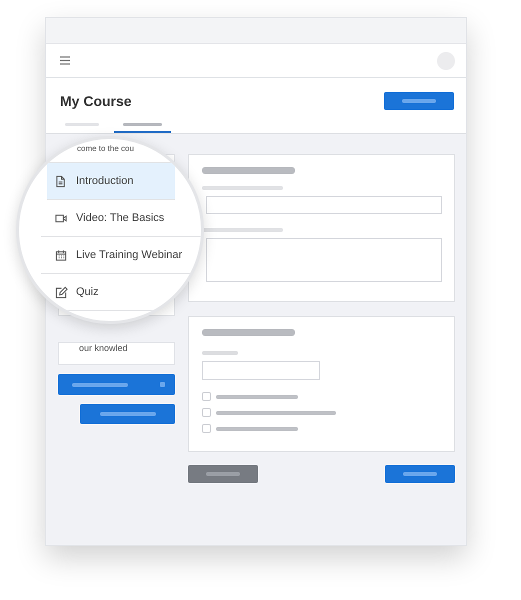  I want to click on text-area, so click(324, 260).